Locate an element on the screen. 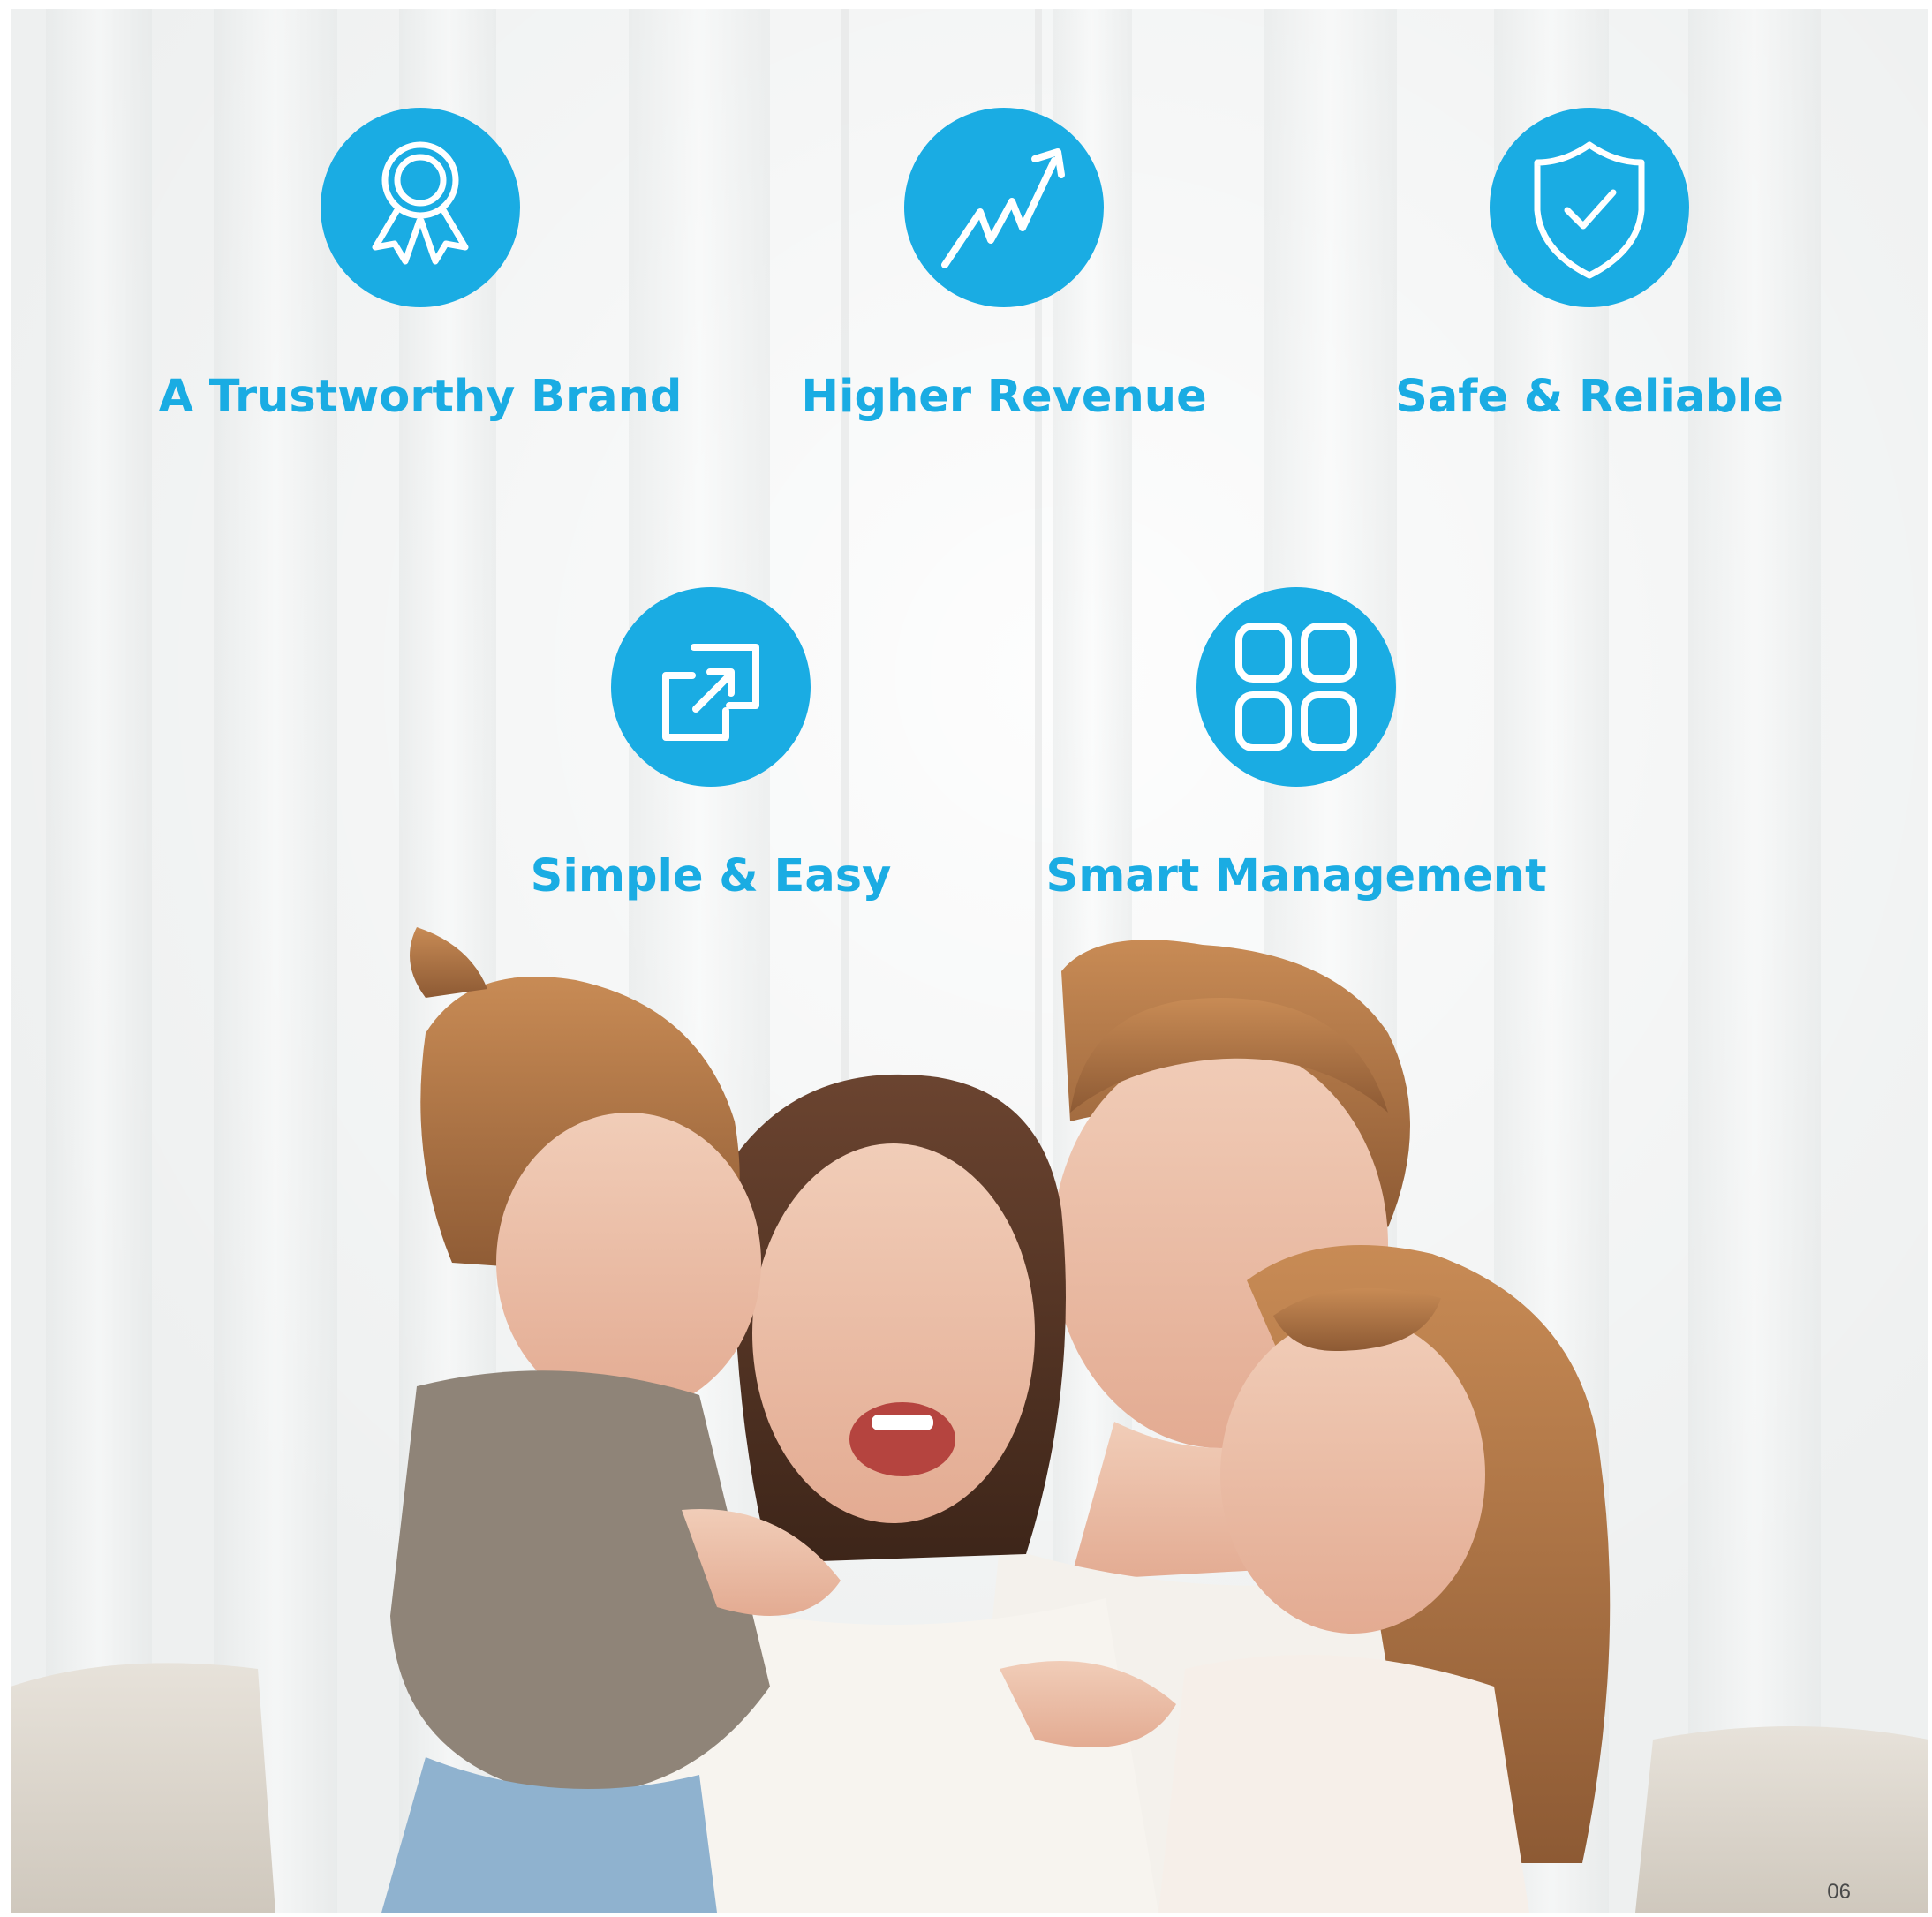 Image resolution: width=1932 pixels, height=1917 pixels. feature-safe-reliable: Safe & Reliable is located at coordinates (1589, 266).